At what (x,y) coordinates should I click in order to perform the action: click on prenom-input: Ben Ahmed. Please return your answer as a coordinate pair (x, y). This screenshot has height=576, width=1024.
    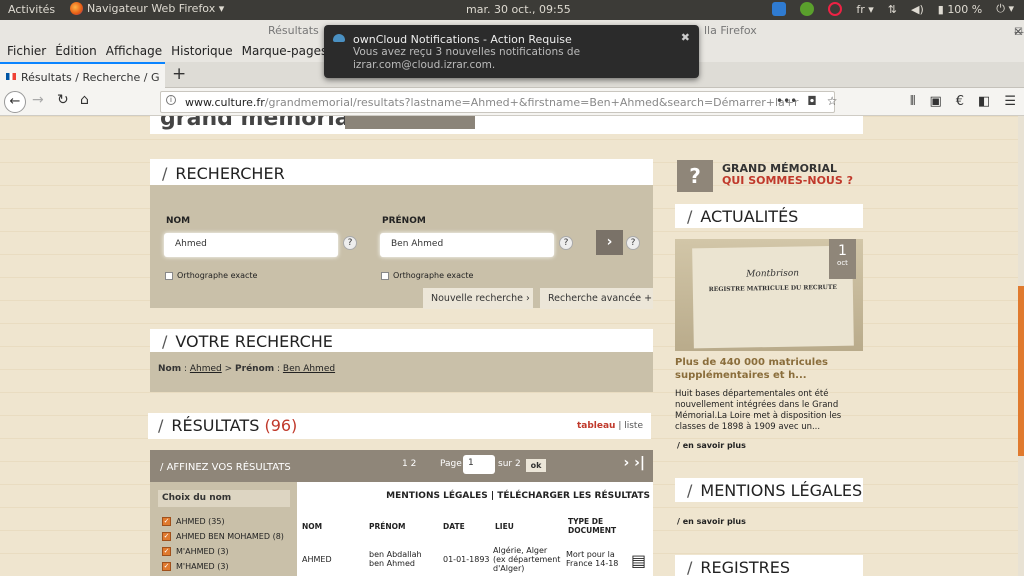
    Looking at the image, I should click on (467, 245).